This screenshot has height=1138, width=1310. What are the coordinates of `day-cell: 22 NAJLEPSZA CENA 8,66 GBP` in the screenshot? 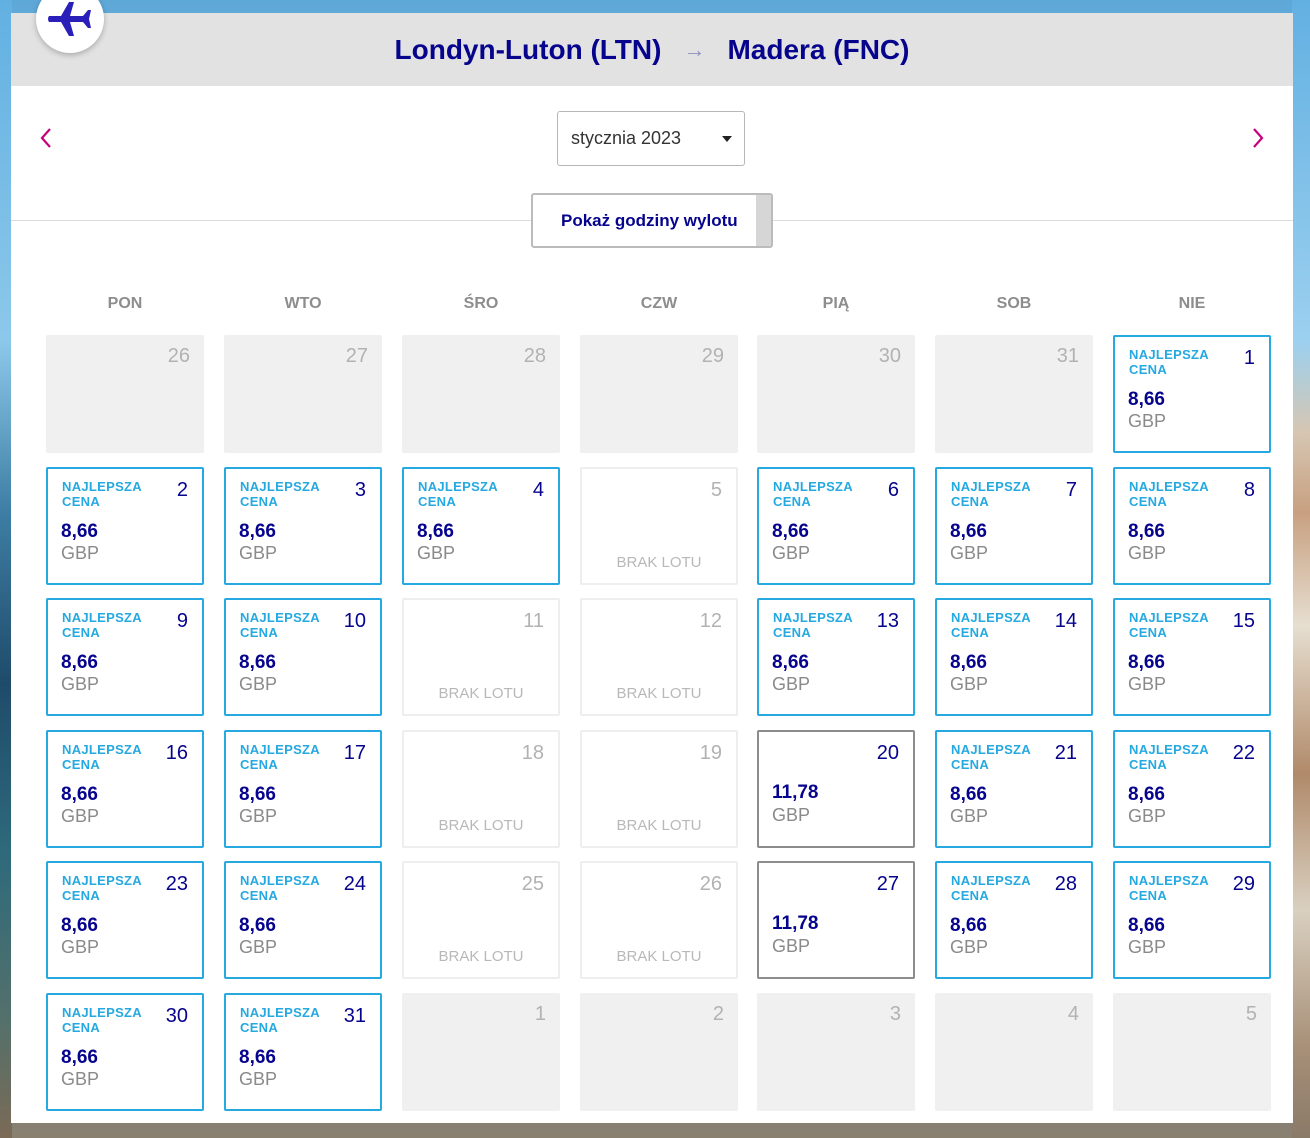 It's located at (1192, 789).